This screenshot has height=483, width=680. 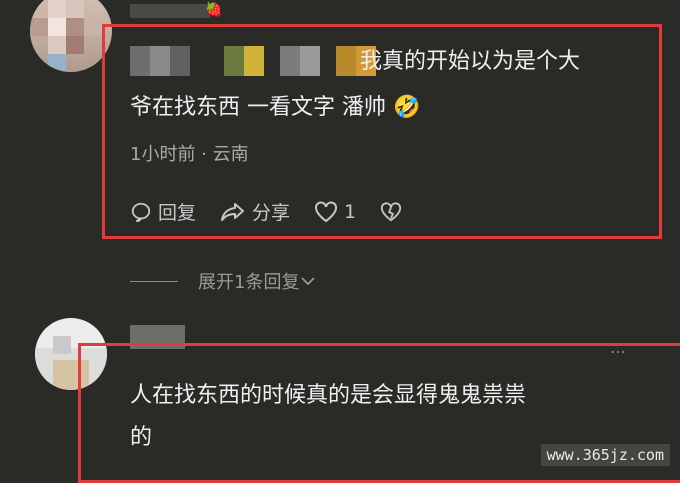 What do you see at coordinates (141, 437) in the screenshot?
I see `comment-text-line2: 的` at bounding box center [141, 437].